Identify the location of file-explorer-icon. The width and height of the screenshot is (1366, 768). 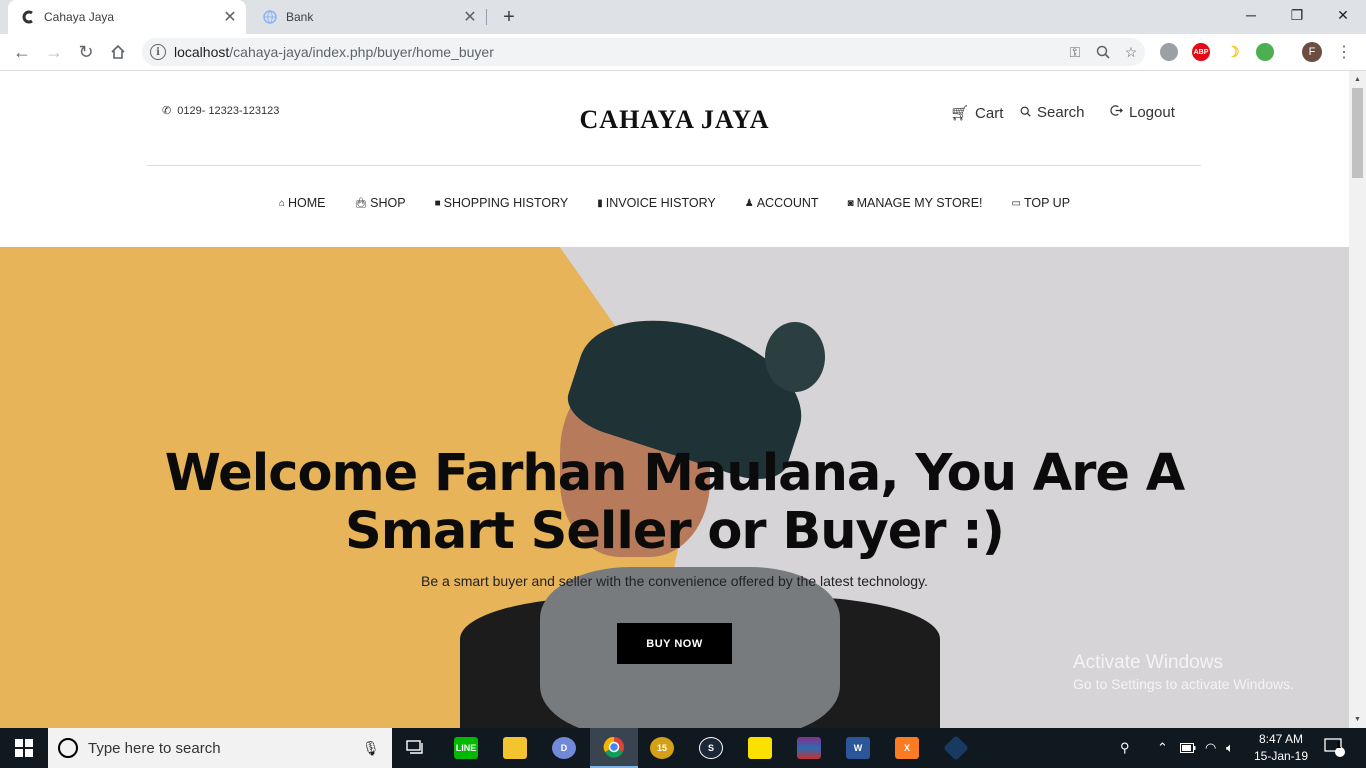
(515, 748).